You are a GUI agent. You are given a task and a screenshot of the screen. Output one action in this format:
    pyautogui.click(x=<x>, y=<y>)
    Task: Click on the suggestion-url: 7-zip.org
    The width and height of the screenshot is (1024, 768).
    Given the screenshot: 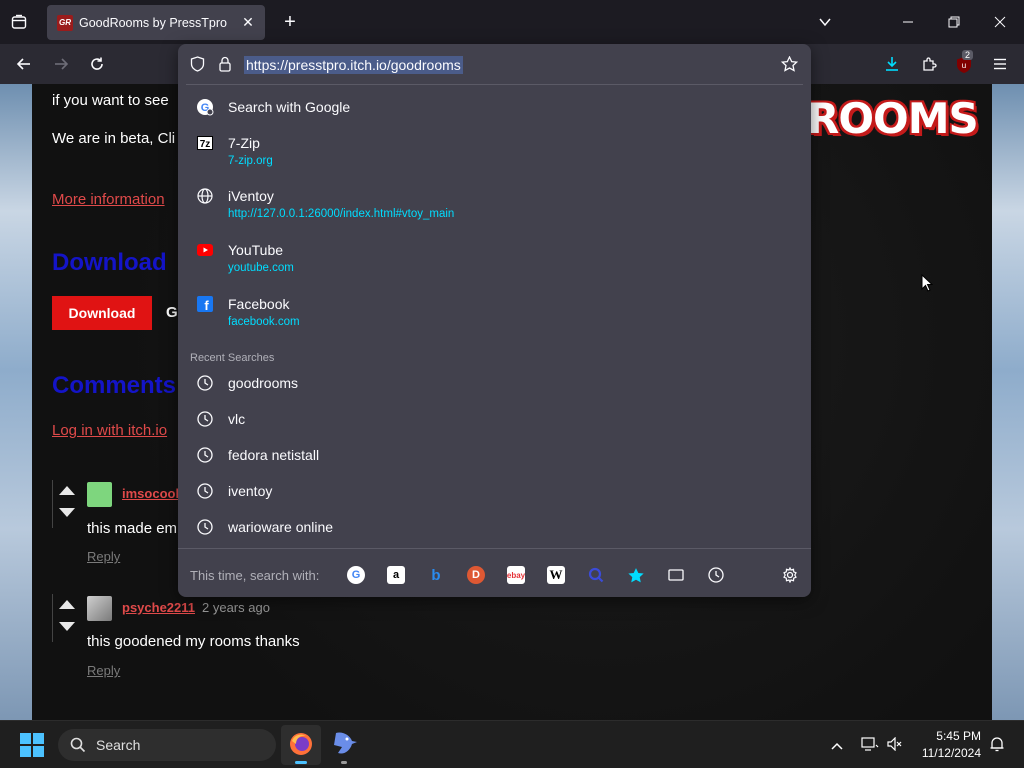 What is the action you would take?
    pyautogui.click(x=250, y=161)
    